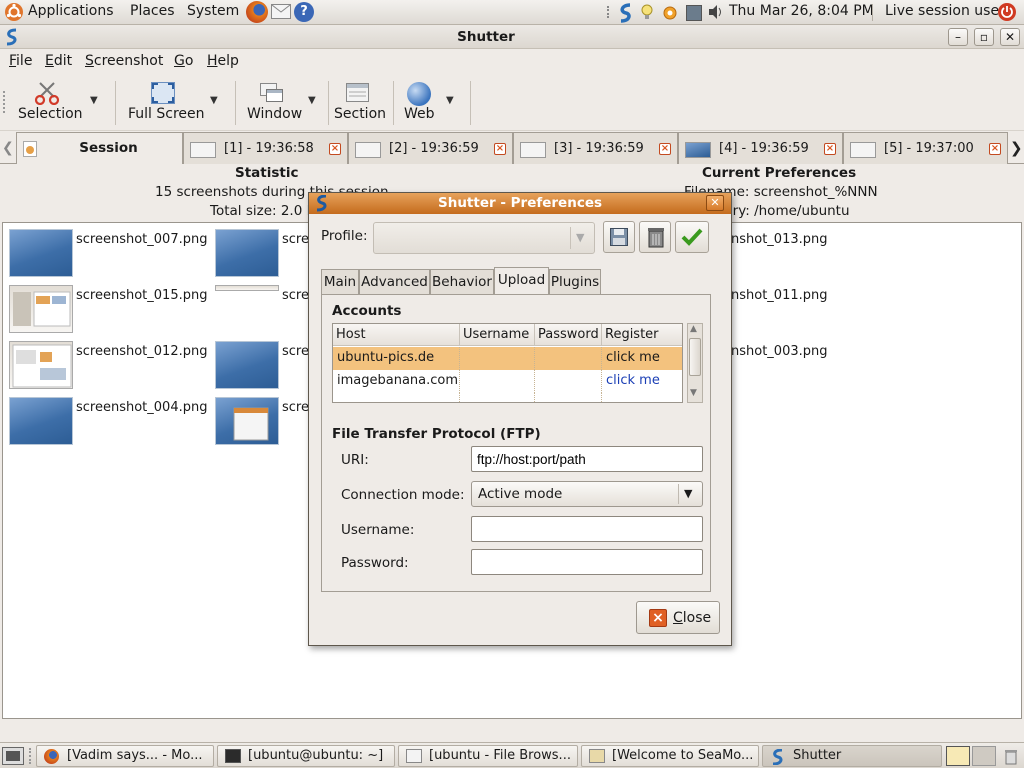 This screenshot has width=1024, height=768. What do you see at coordinates (619, 237) in the screenshot?
I see `save-profile-button` at bounding box center [619, 237].